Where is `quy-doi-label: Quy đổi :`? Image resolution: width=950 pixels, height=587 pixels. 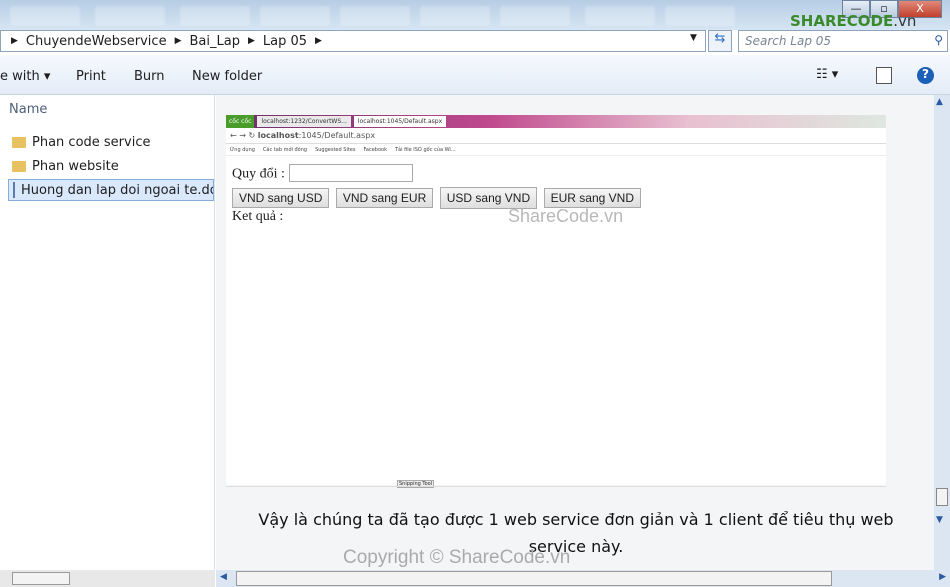 quy-doi-label: Quy đổi : is located at coordinates (258, 174).